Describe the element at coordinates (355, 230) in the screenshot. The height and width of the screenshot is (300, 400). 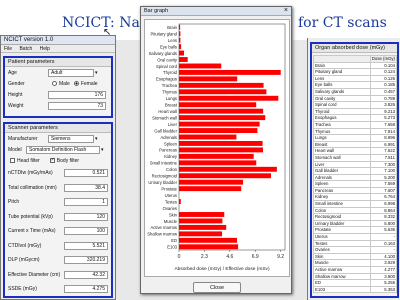
I see `table-row: Prostate 5.636` at that location.